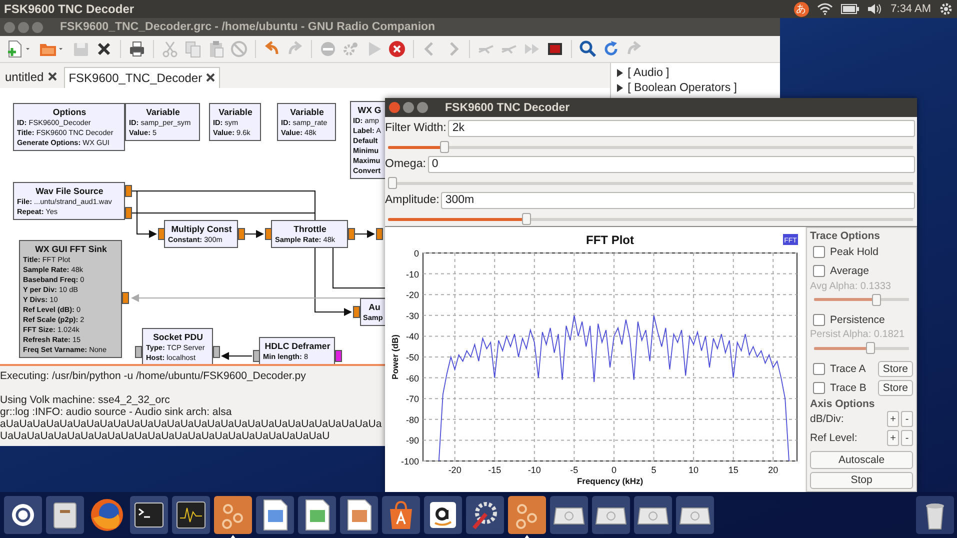 The height and width of the screenshot is (538, 957). I want to click on y-tick-label: -30, so click(412, 315).